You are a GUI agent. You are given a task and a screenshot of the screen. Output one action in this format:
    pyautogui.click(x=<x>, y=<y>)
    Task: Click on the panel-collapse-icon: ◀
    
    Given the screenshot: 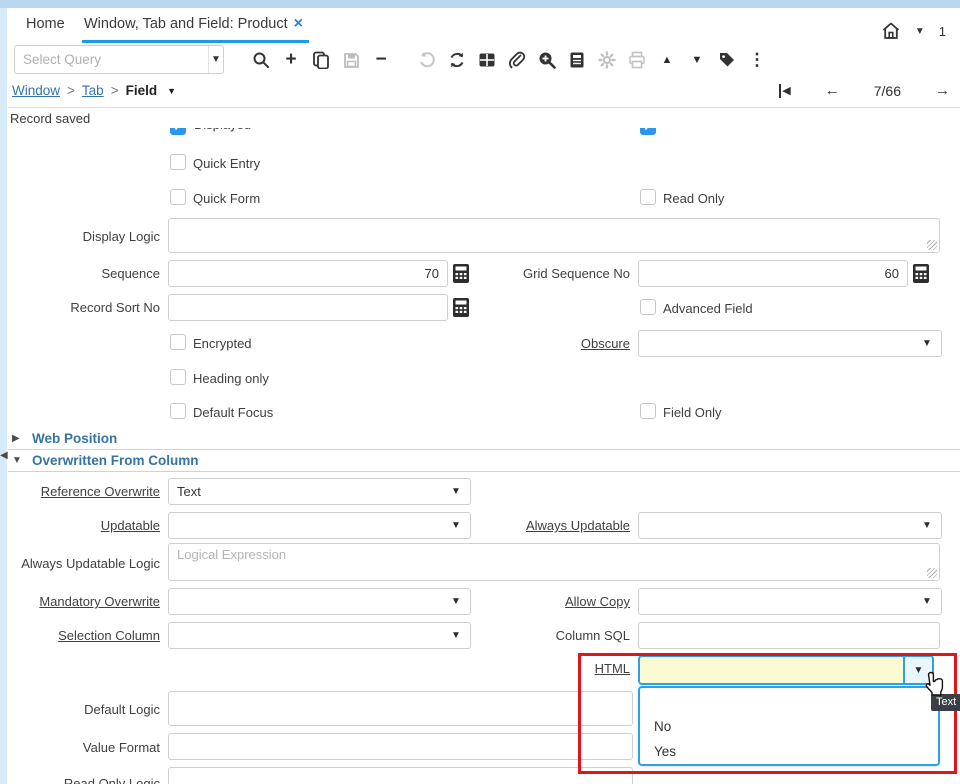 What is the action you would take?
    pyautogui.click(x=4, y=456)
    